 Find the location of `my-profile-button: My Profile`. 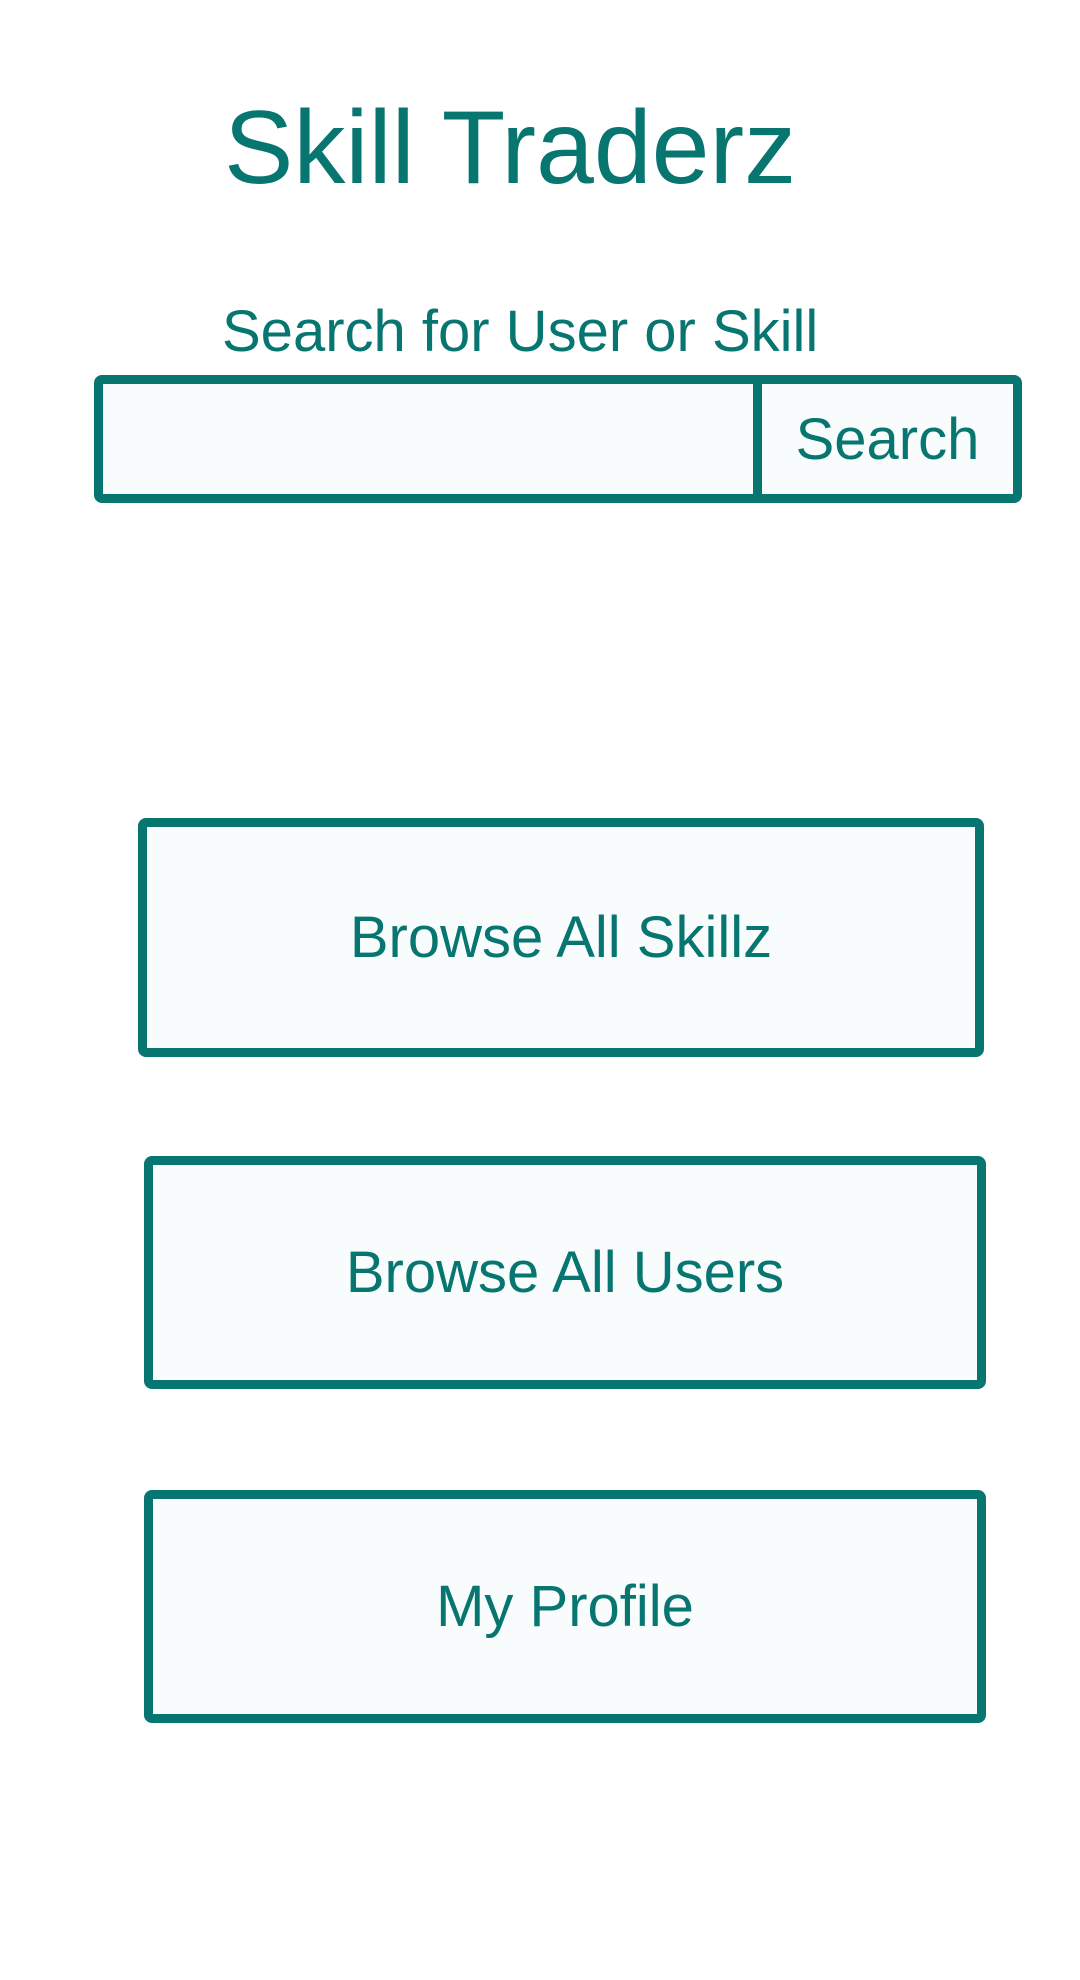

my-profile-button: My Profile is located at coordinates (565, 1606).